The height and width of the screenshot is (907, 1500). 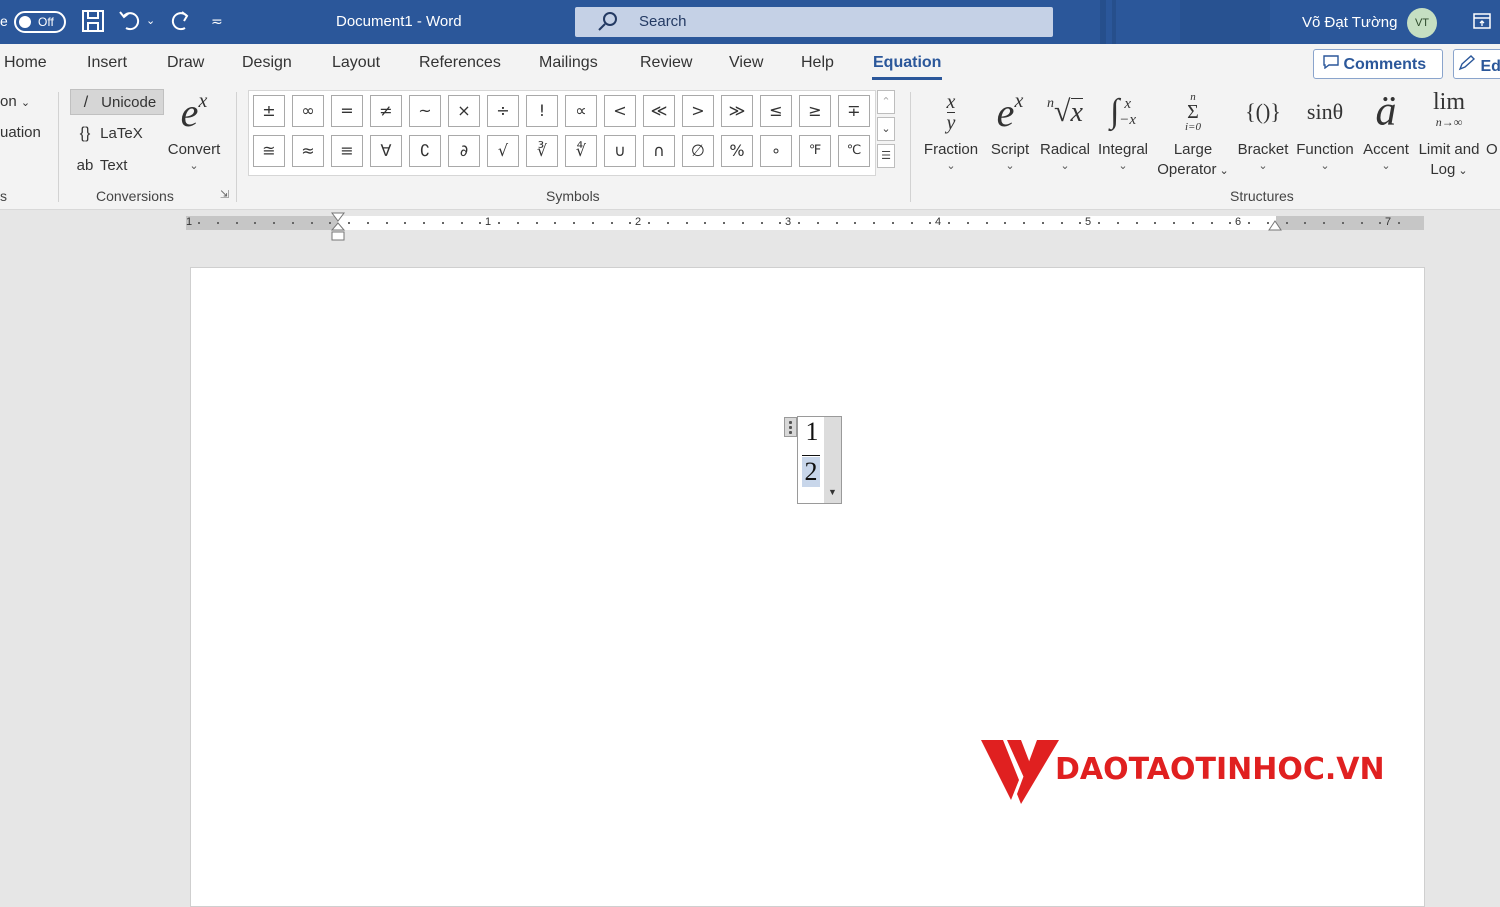 What do you see at coordinates (217, 21) in the screenshot?
I see `customize-quick-access-icon: ≂` at bounding box center [217, 21].